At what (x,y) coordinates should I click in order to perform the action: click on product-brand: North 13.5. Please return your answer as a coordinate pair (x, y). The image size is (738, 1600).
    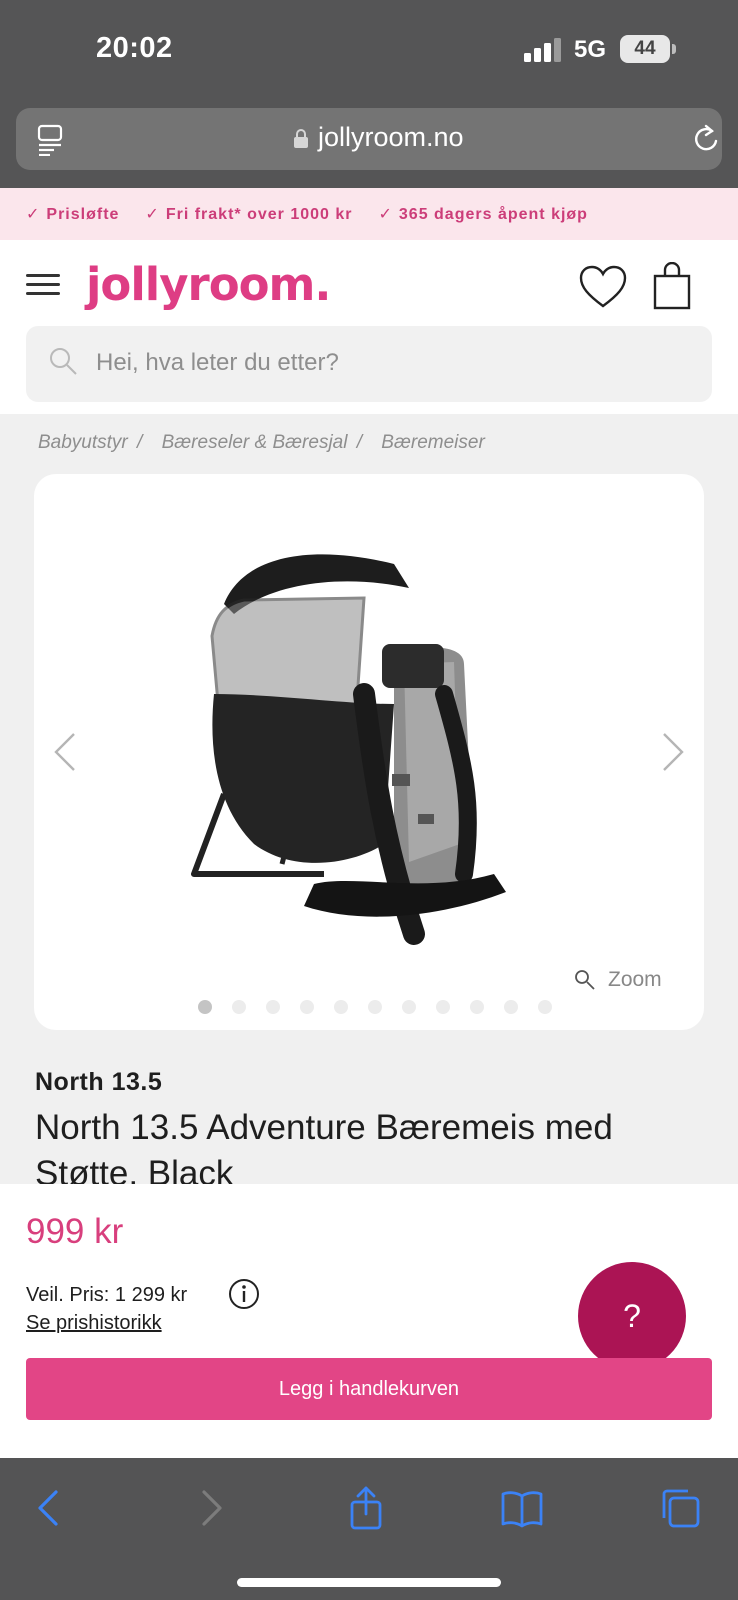
    Looking at the image, I should click on (98, 1082).